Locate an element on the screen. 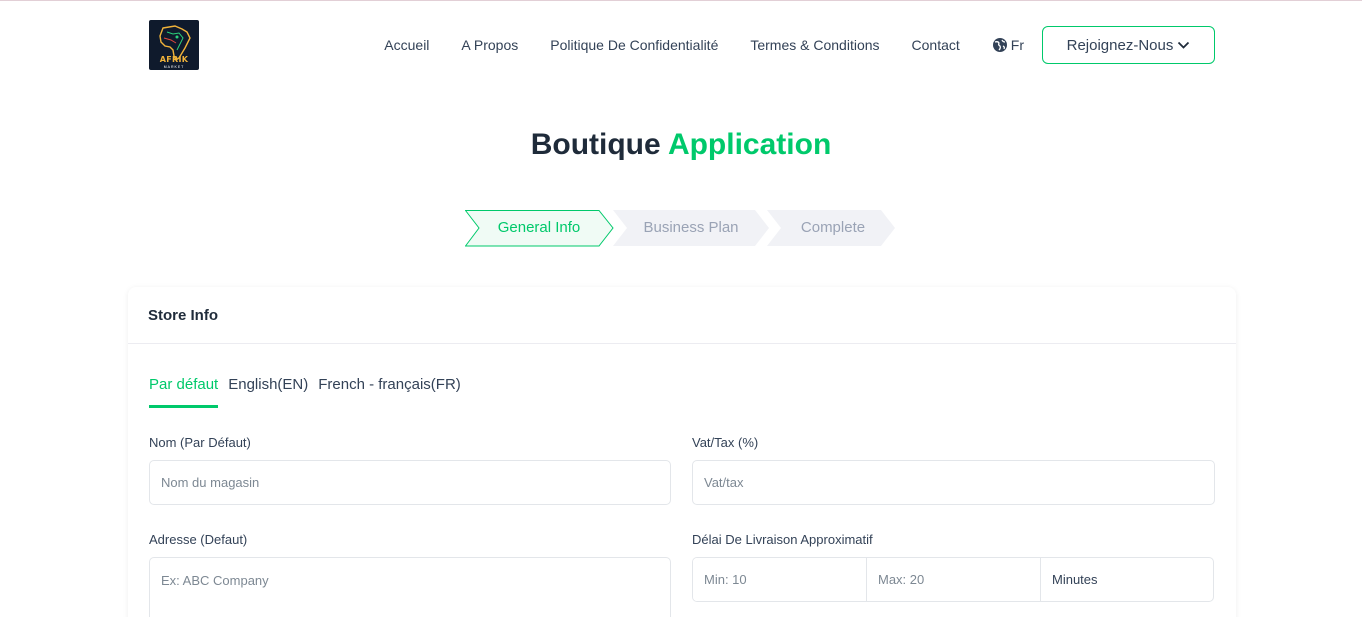 The width and height of the screenshot is (1362, 617). nav-link-accueil: Accueil is located at coordinates (406, 45).